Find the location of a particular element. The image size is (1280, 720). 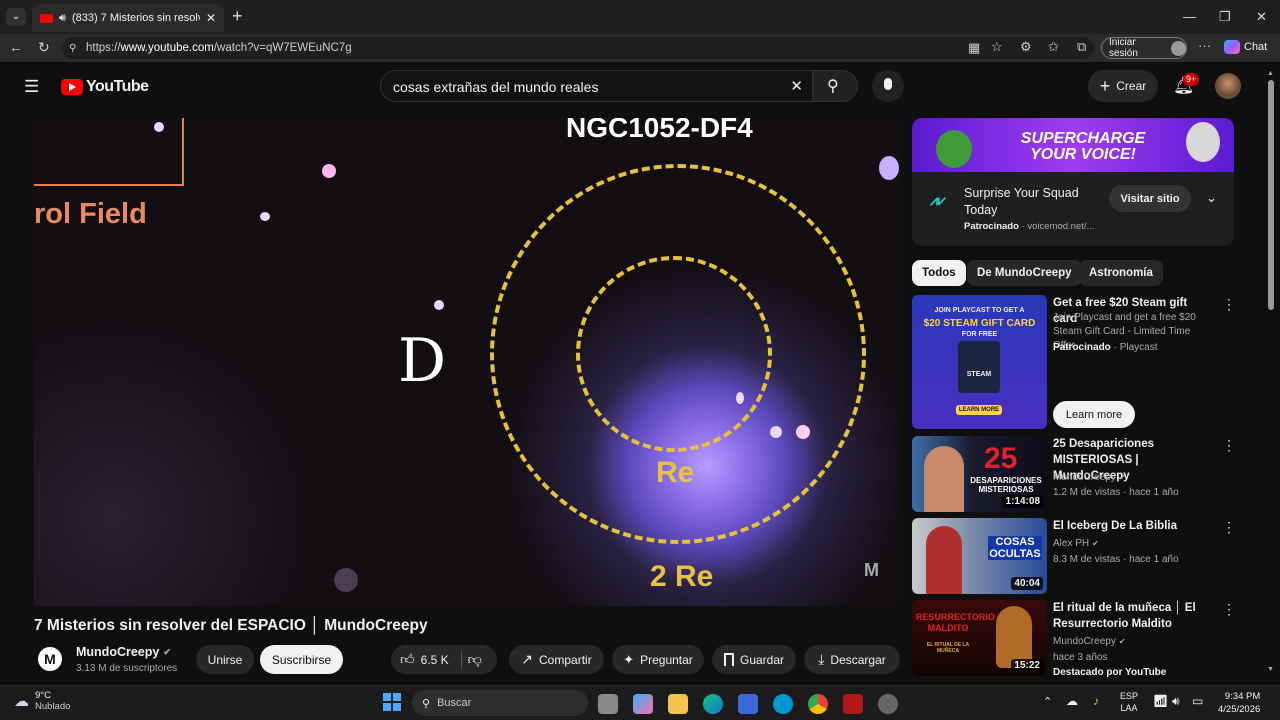

user-avatar is located at coordinates (1228, 86).